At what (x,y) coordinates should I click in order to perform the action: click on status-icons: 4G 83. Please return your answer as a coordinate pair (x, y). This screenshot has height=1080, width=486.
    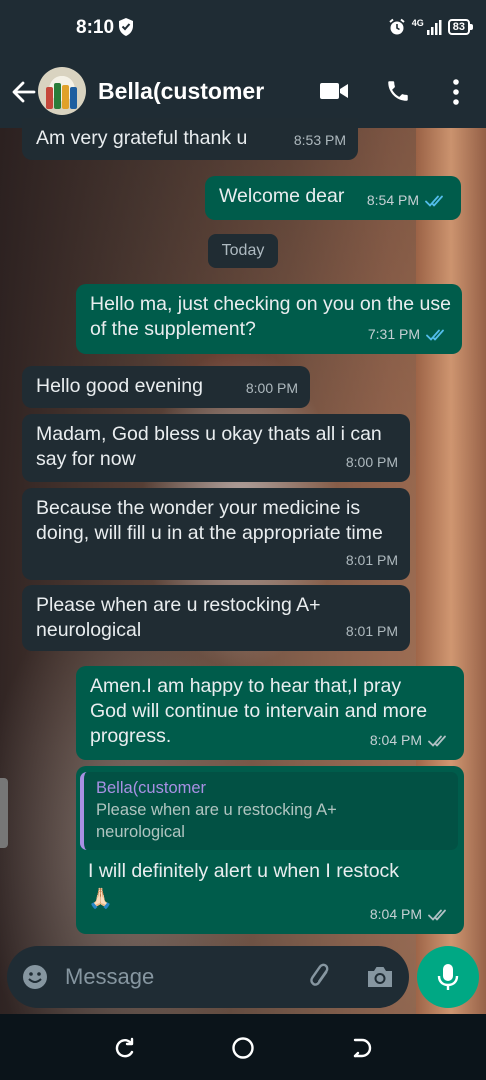
    Looking at the image, I should click on (431, 27).